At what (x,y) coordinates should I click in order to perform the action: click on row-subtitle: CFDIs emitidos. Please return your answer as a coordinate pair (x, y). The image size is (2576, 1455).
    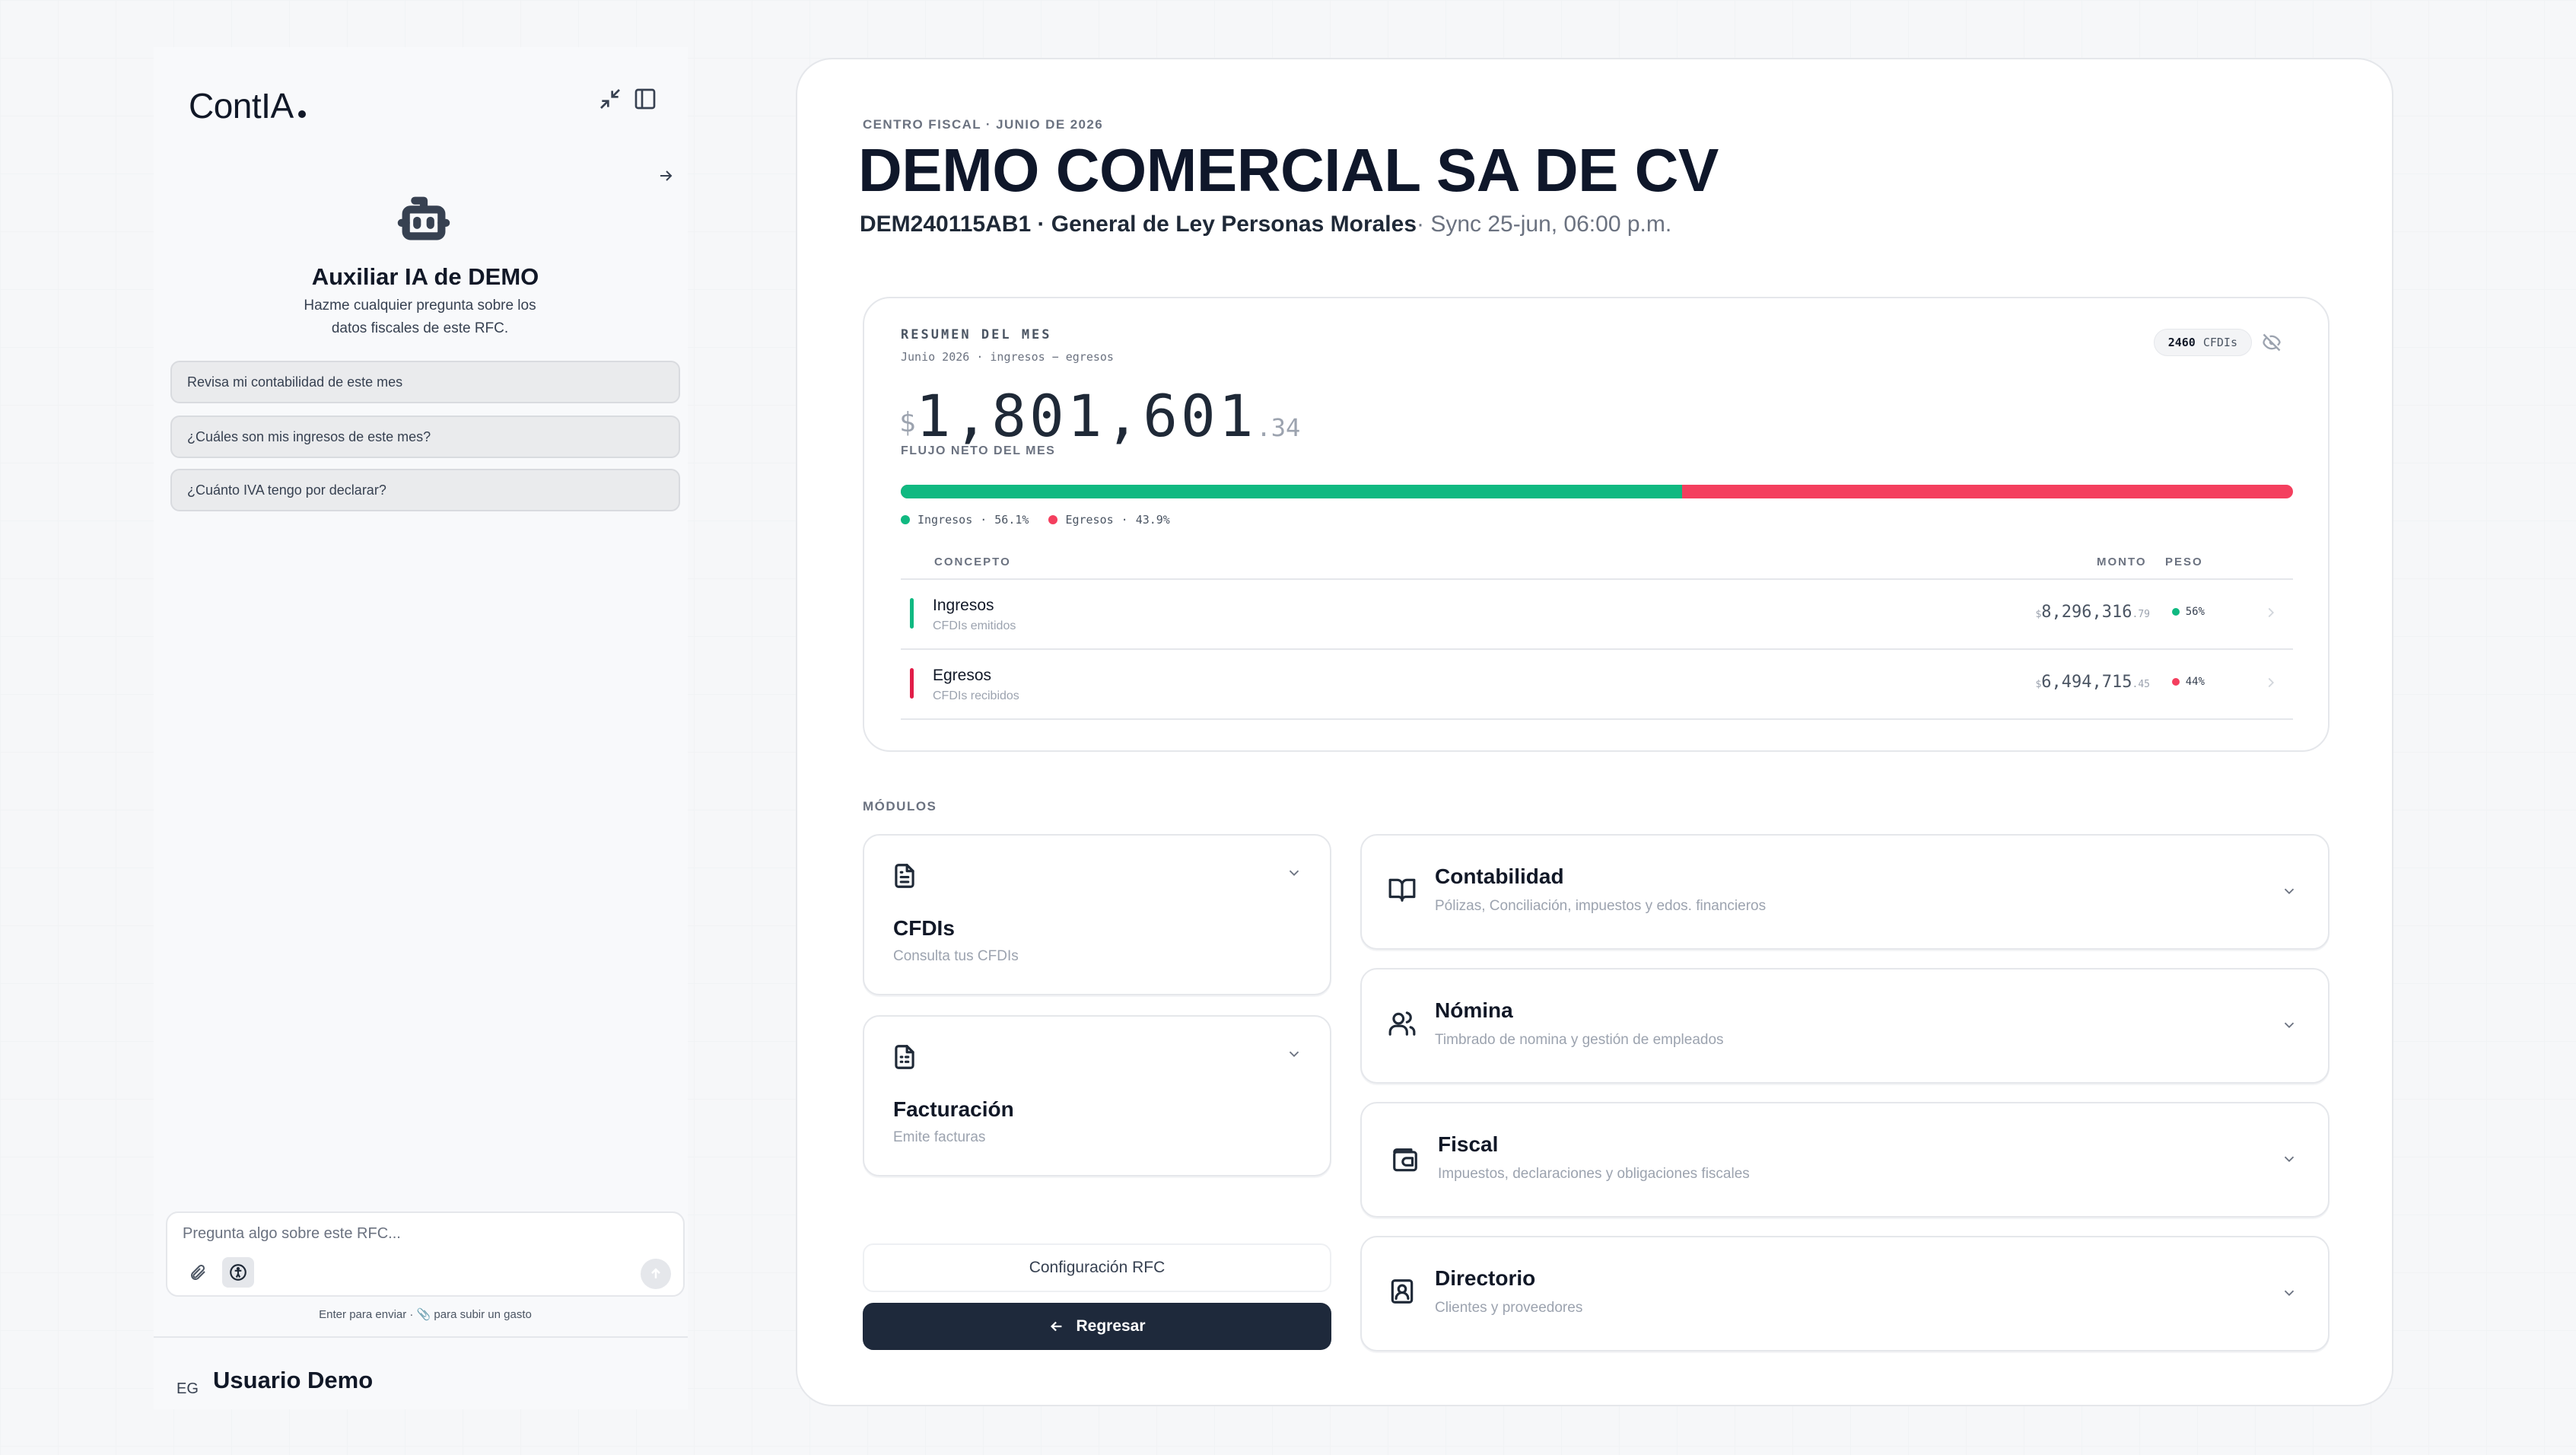
    Looking at the image, I should click on (975, 625).